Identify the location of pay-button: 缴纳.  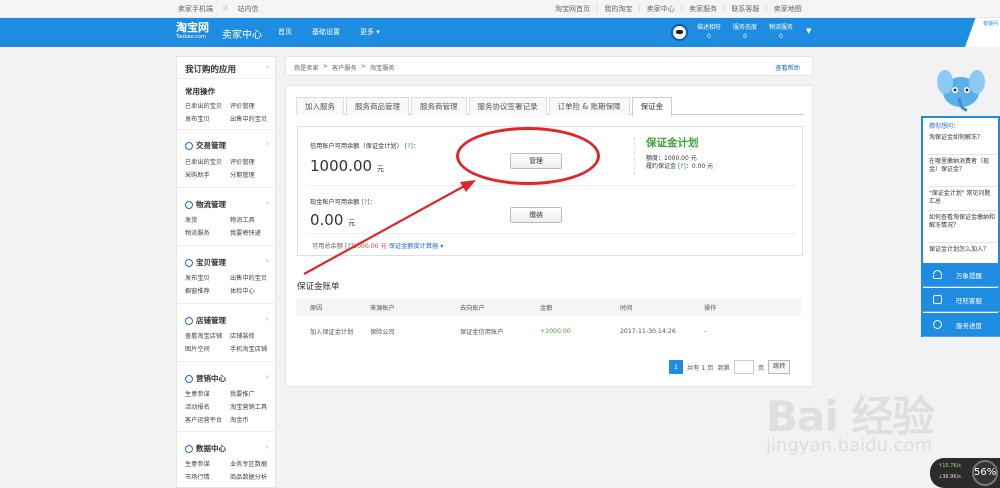
(536, 215).